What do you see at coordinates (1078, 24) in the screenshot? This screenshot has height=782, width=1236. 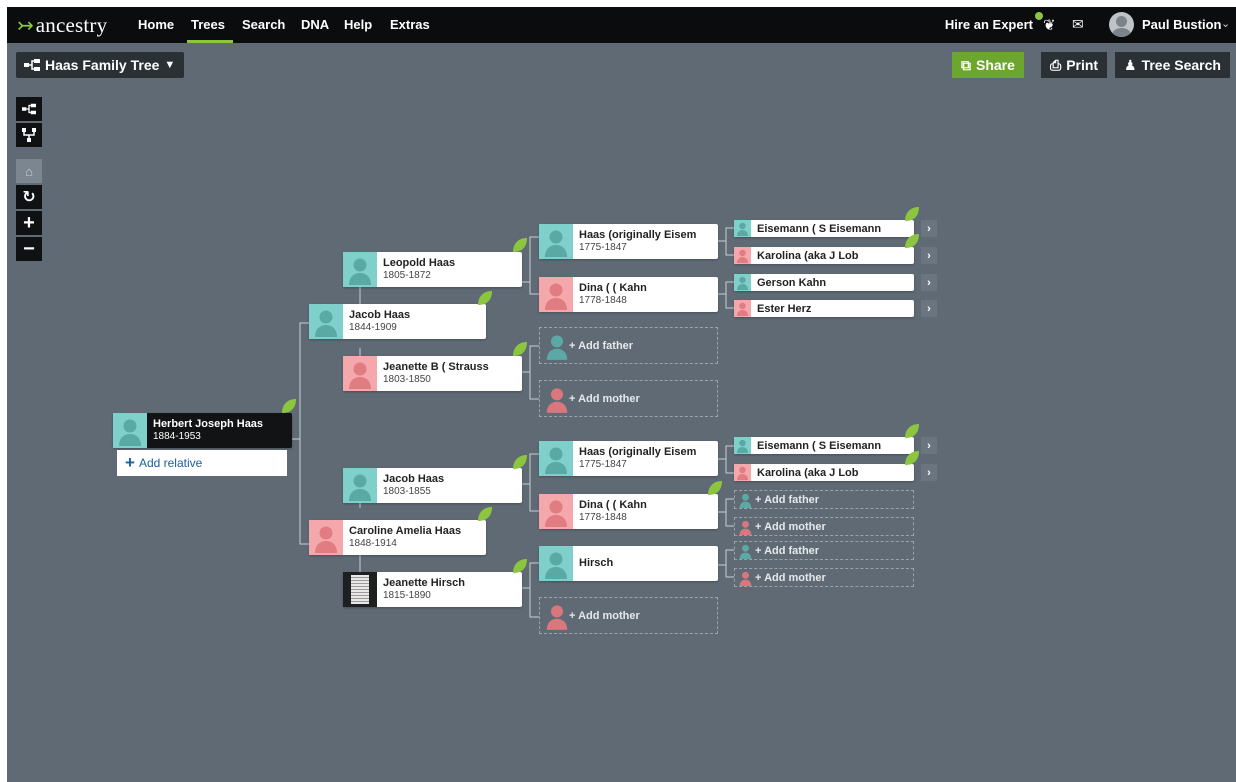 I see `mail-icon: ✉` at bounding box center [1078, 24].